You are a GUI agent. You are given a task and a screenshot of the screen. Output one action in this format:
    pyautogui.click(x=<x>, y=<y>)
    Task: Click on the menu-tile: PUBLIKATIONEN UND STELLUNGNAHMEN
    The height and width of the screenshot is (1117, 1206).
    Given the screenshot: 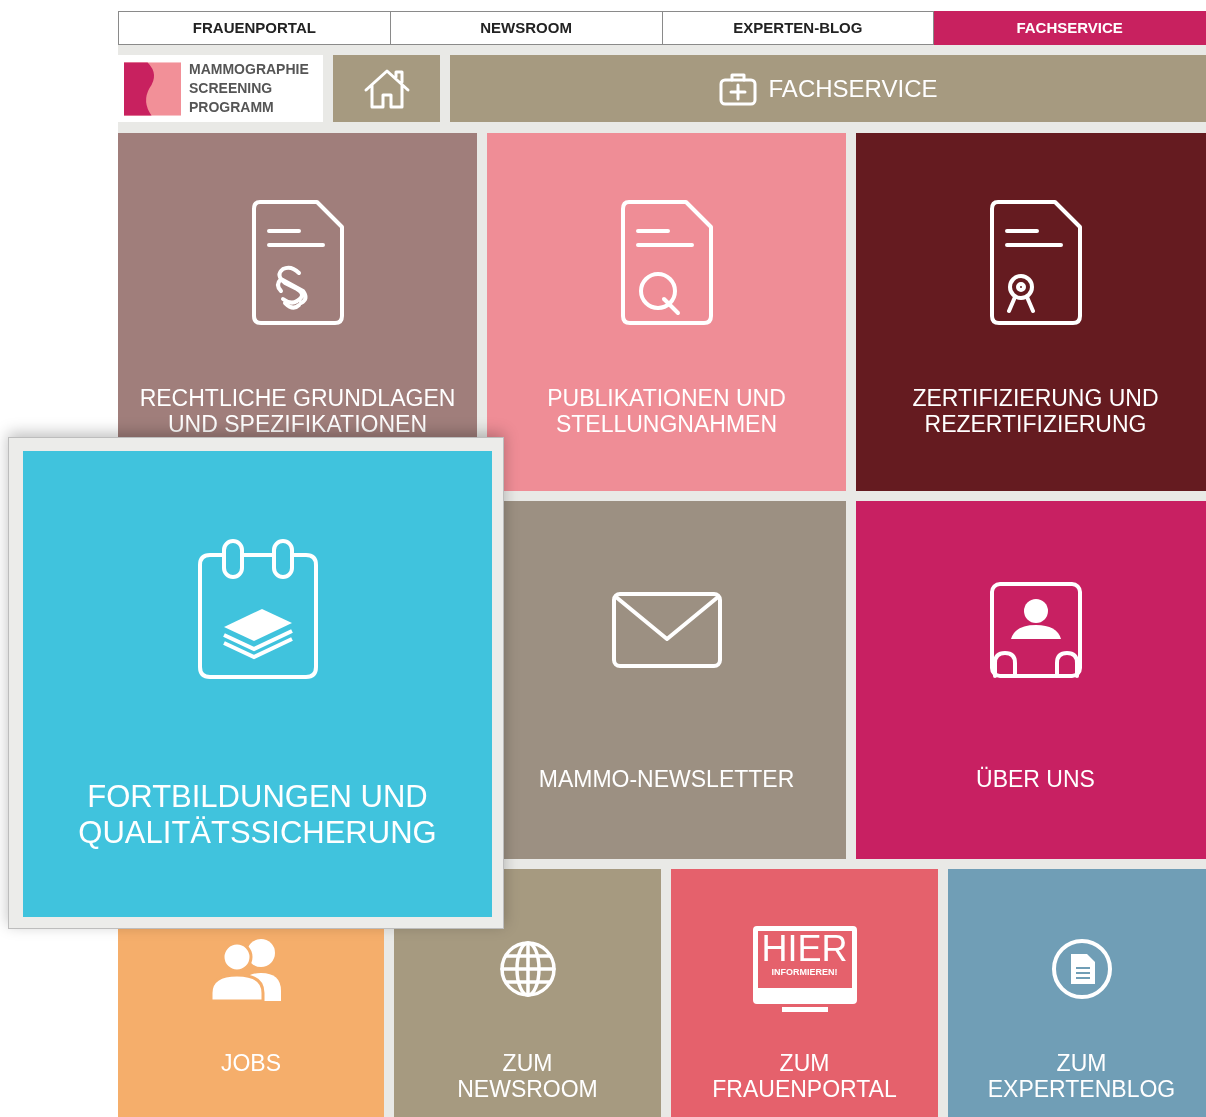 What is the action you would take?
    pyautogui.click(x=666, y=312)
    